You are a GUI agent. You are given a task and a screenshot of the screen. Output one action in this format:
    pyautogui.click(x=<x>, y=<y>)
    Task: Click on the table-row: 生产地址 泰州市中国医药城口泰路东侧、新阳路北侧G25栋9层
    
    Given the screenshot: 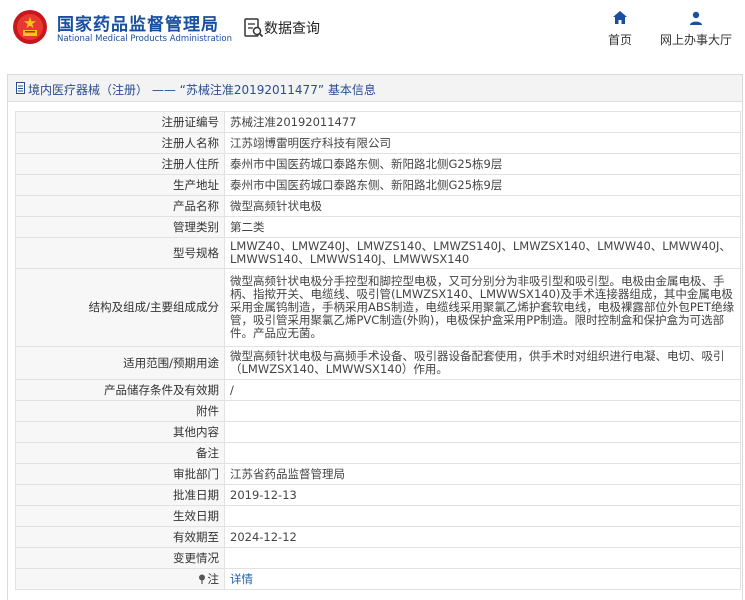 What is the action you would take?
    pyautogui.click(x=378, y=185)
    